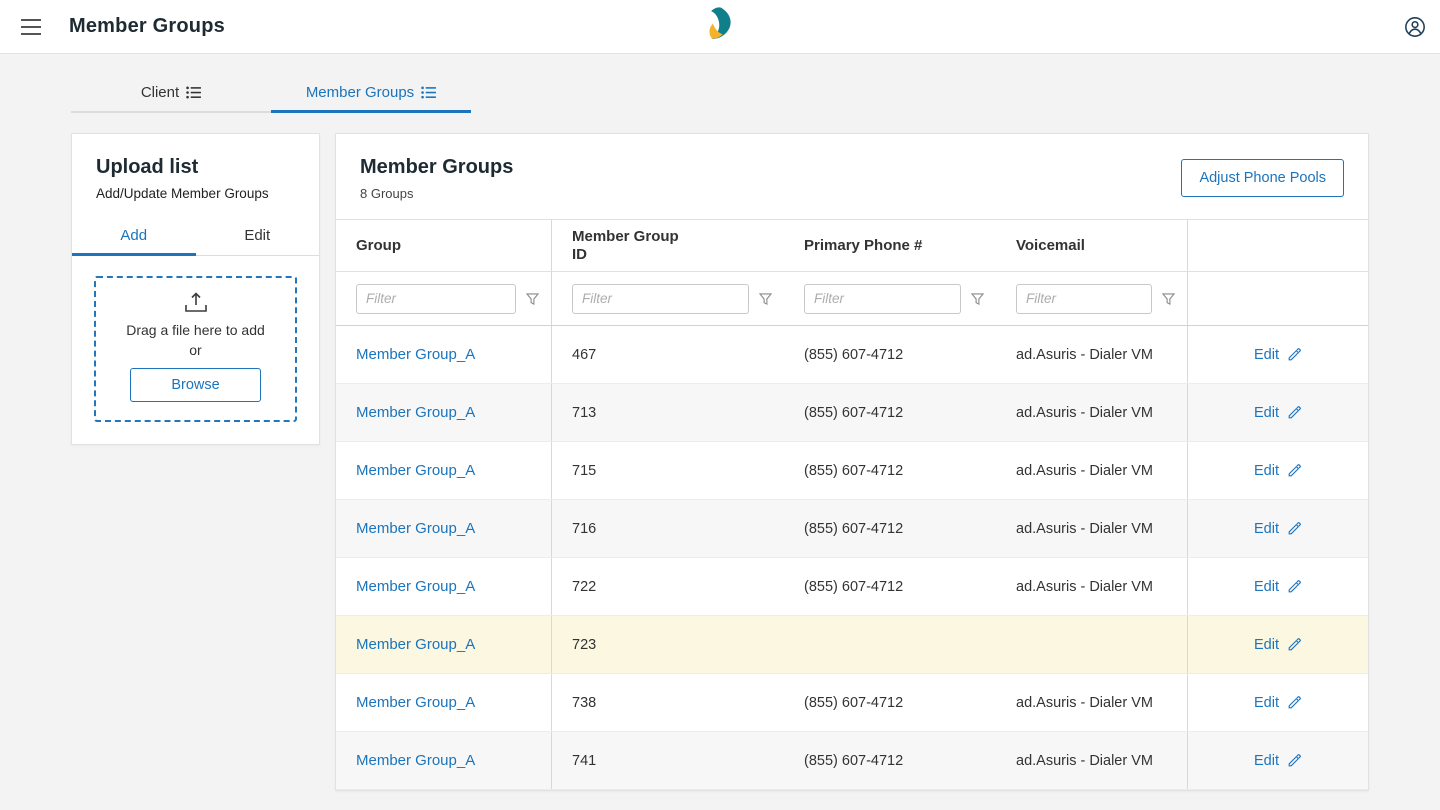  I want to click on filter-input-member-group-id, so click(660, 298).